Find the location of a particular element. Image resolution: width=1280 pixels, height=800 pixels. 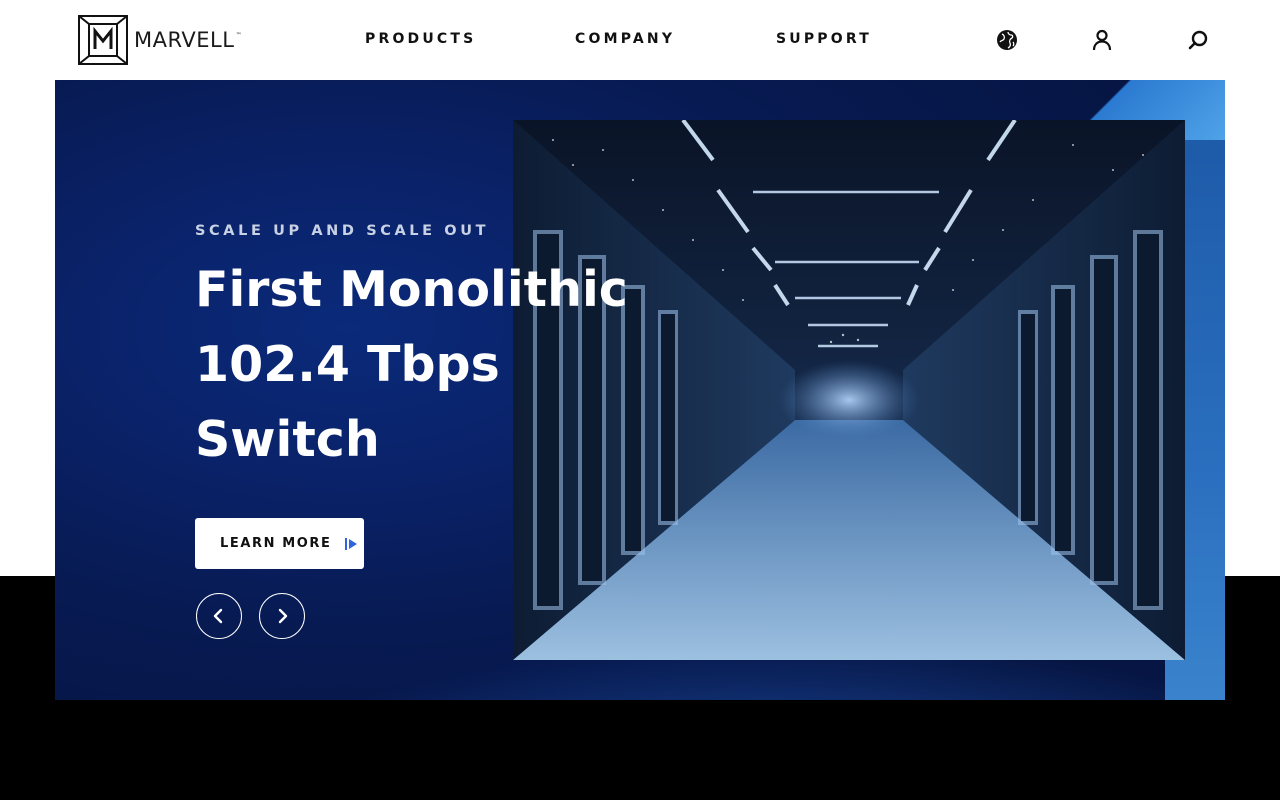

hero-headline: First Monolithic 102.4 Tbps Switch is located at coordinates (415, 364).